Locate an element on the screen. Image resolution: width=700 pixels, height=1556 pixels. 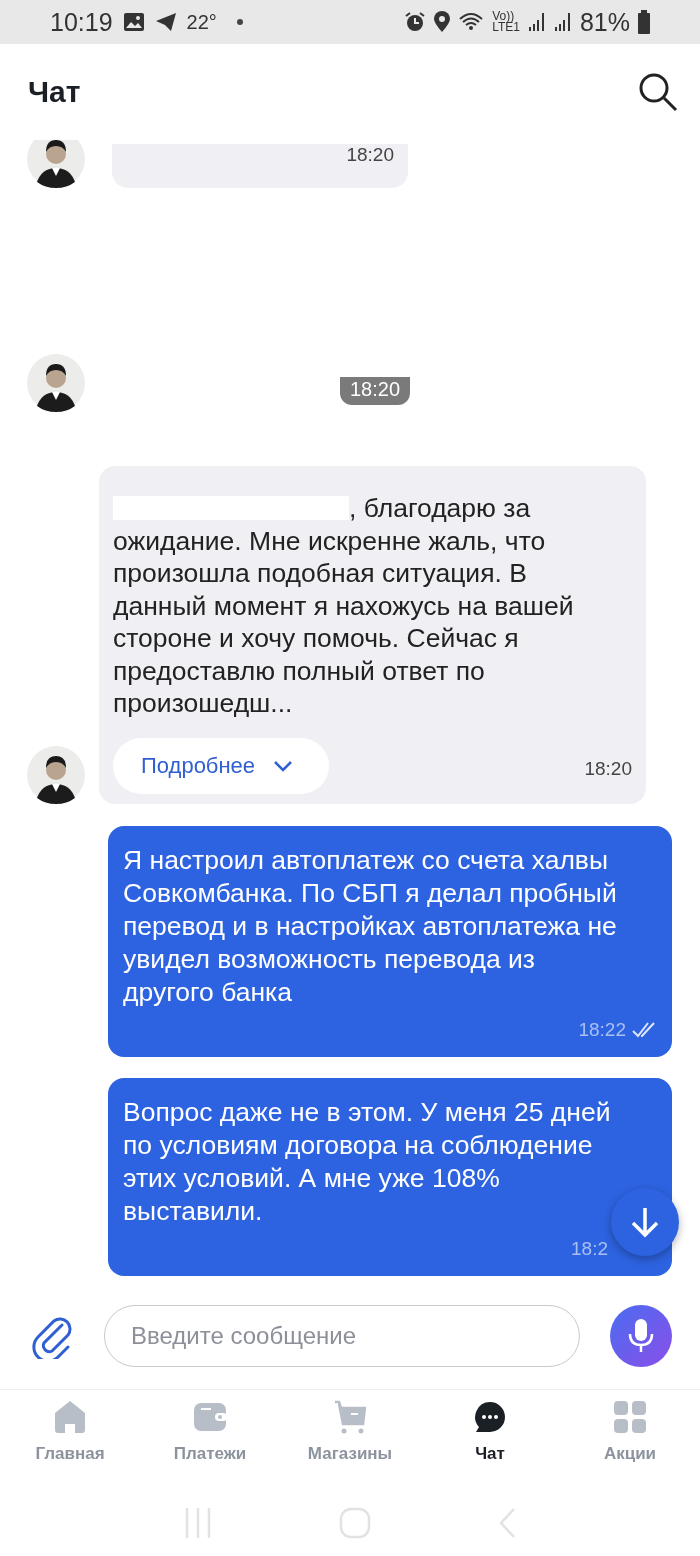
screen-title: Чат is located at coordinates (54, 92).